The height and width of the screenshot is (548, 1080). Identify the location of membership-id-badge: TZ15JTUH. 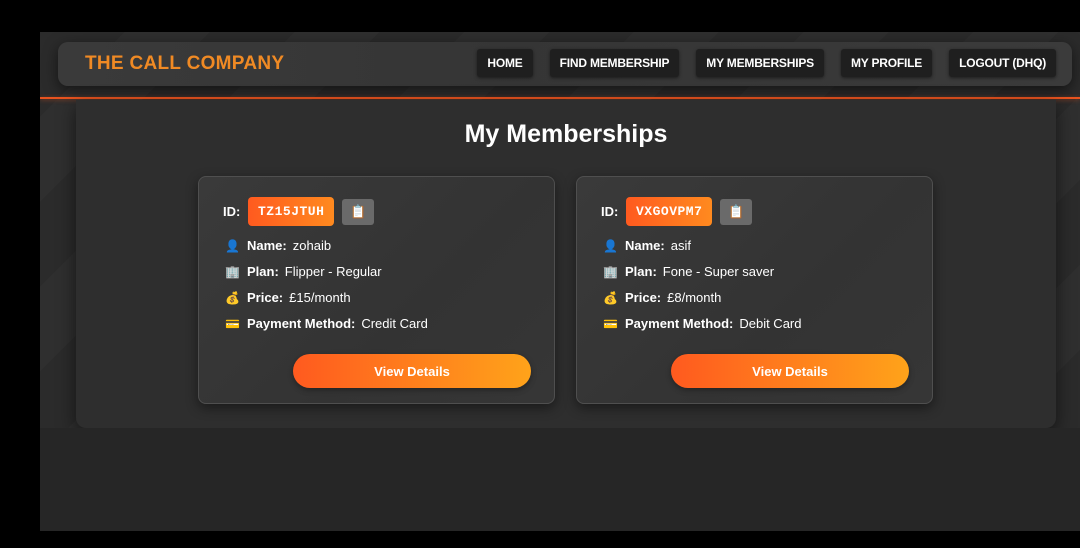
(291, 211).